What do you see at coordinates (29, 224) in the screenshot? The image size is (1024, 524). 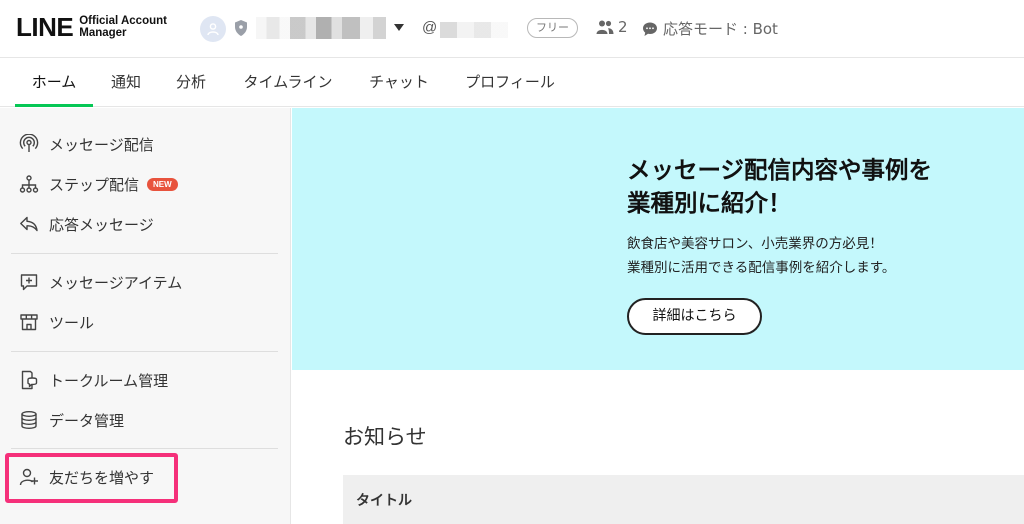 I see `reply-arrow-icon` at bounding box center [29, 224].